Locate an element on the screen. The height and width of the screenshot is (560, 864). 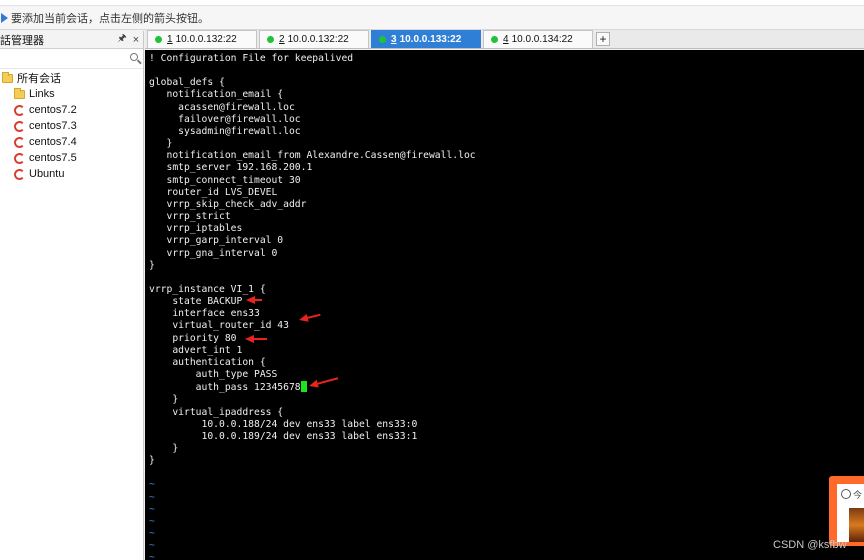
floating-widget-body: 今 is located at coordinates (850, 513).